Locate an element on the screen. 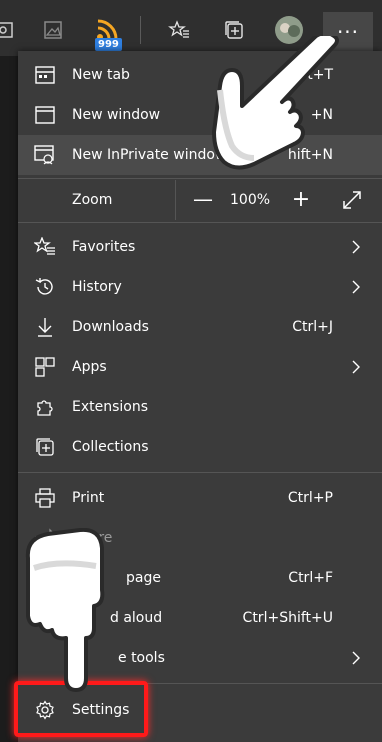  pointing-hand-icon is located at coordinates (275, 103).